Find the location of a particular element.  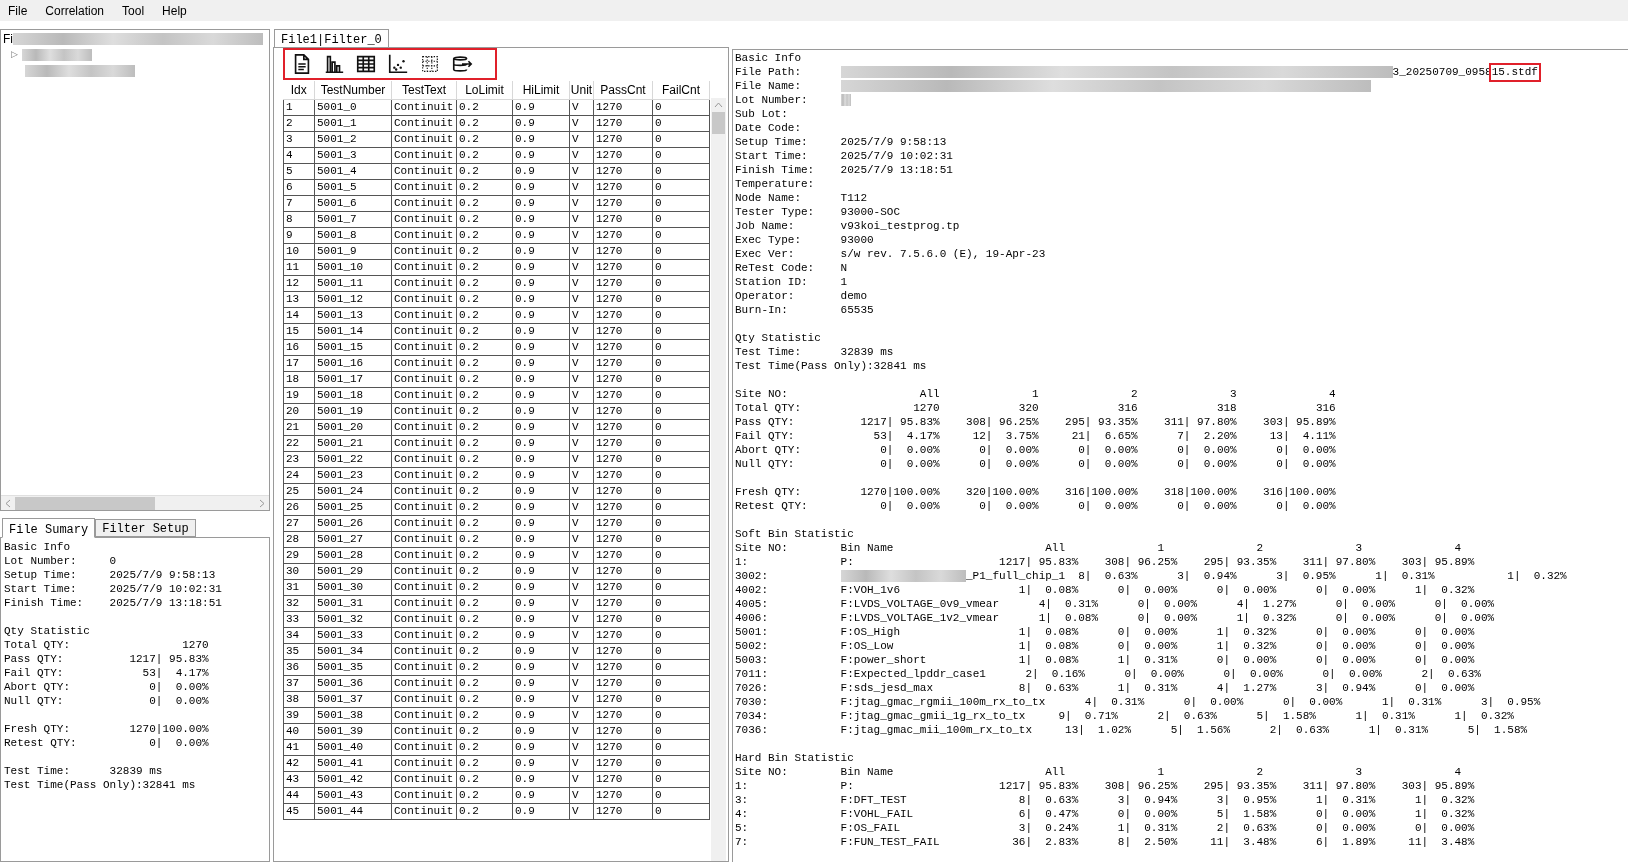

tree-title: Fi is located at coordinates (8, 39).